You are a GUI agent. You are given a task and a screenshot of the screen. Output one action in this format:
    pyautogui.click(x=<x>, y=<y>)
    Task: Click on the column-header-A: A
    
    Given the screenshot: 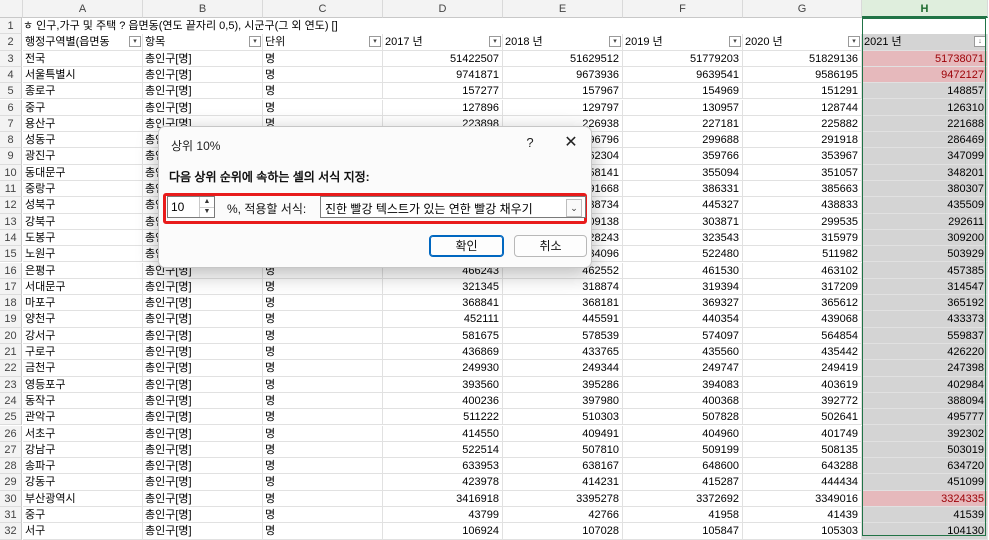 What is the action you would take?
    pyautogui.click(x=83, y=9)
    